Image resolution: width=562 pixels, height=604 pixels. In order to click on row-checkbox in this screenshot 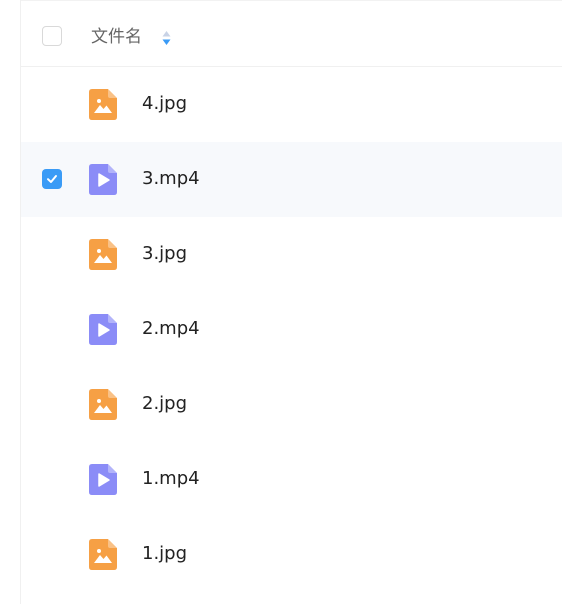, I will do `click(52, 179)`.